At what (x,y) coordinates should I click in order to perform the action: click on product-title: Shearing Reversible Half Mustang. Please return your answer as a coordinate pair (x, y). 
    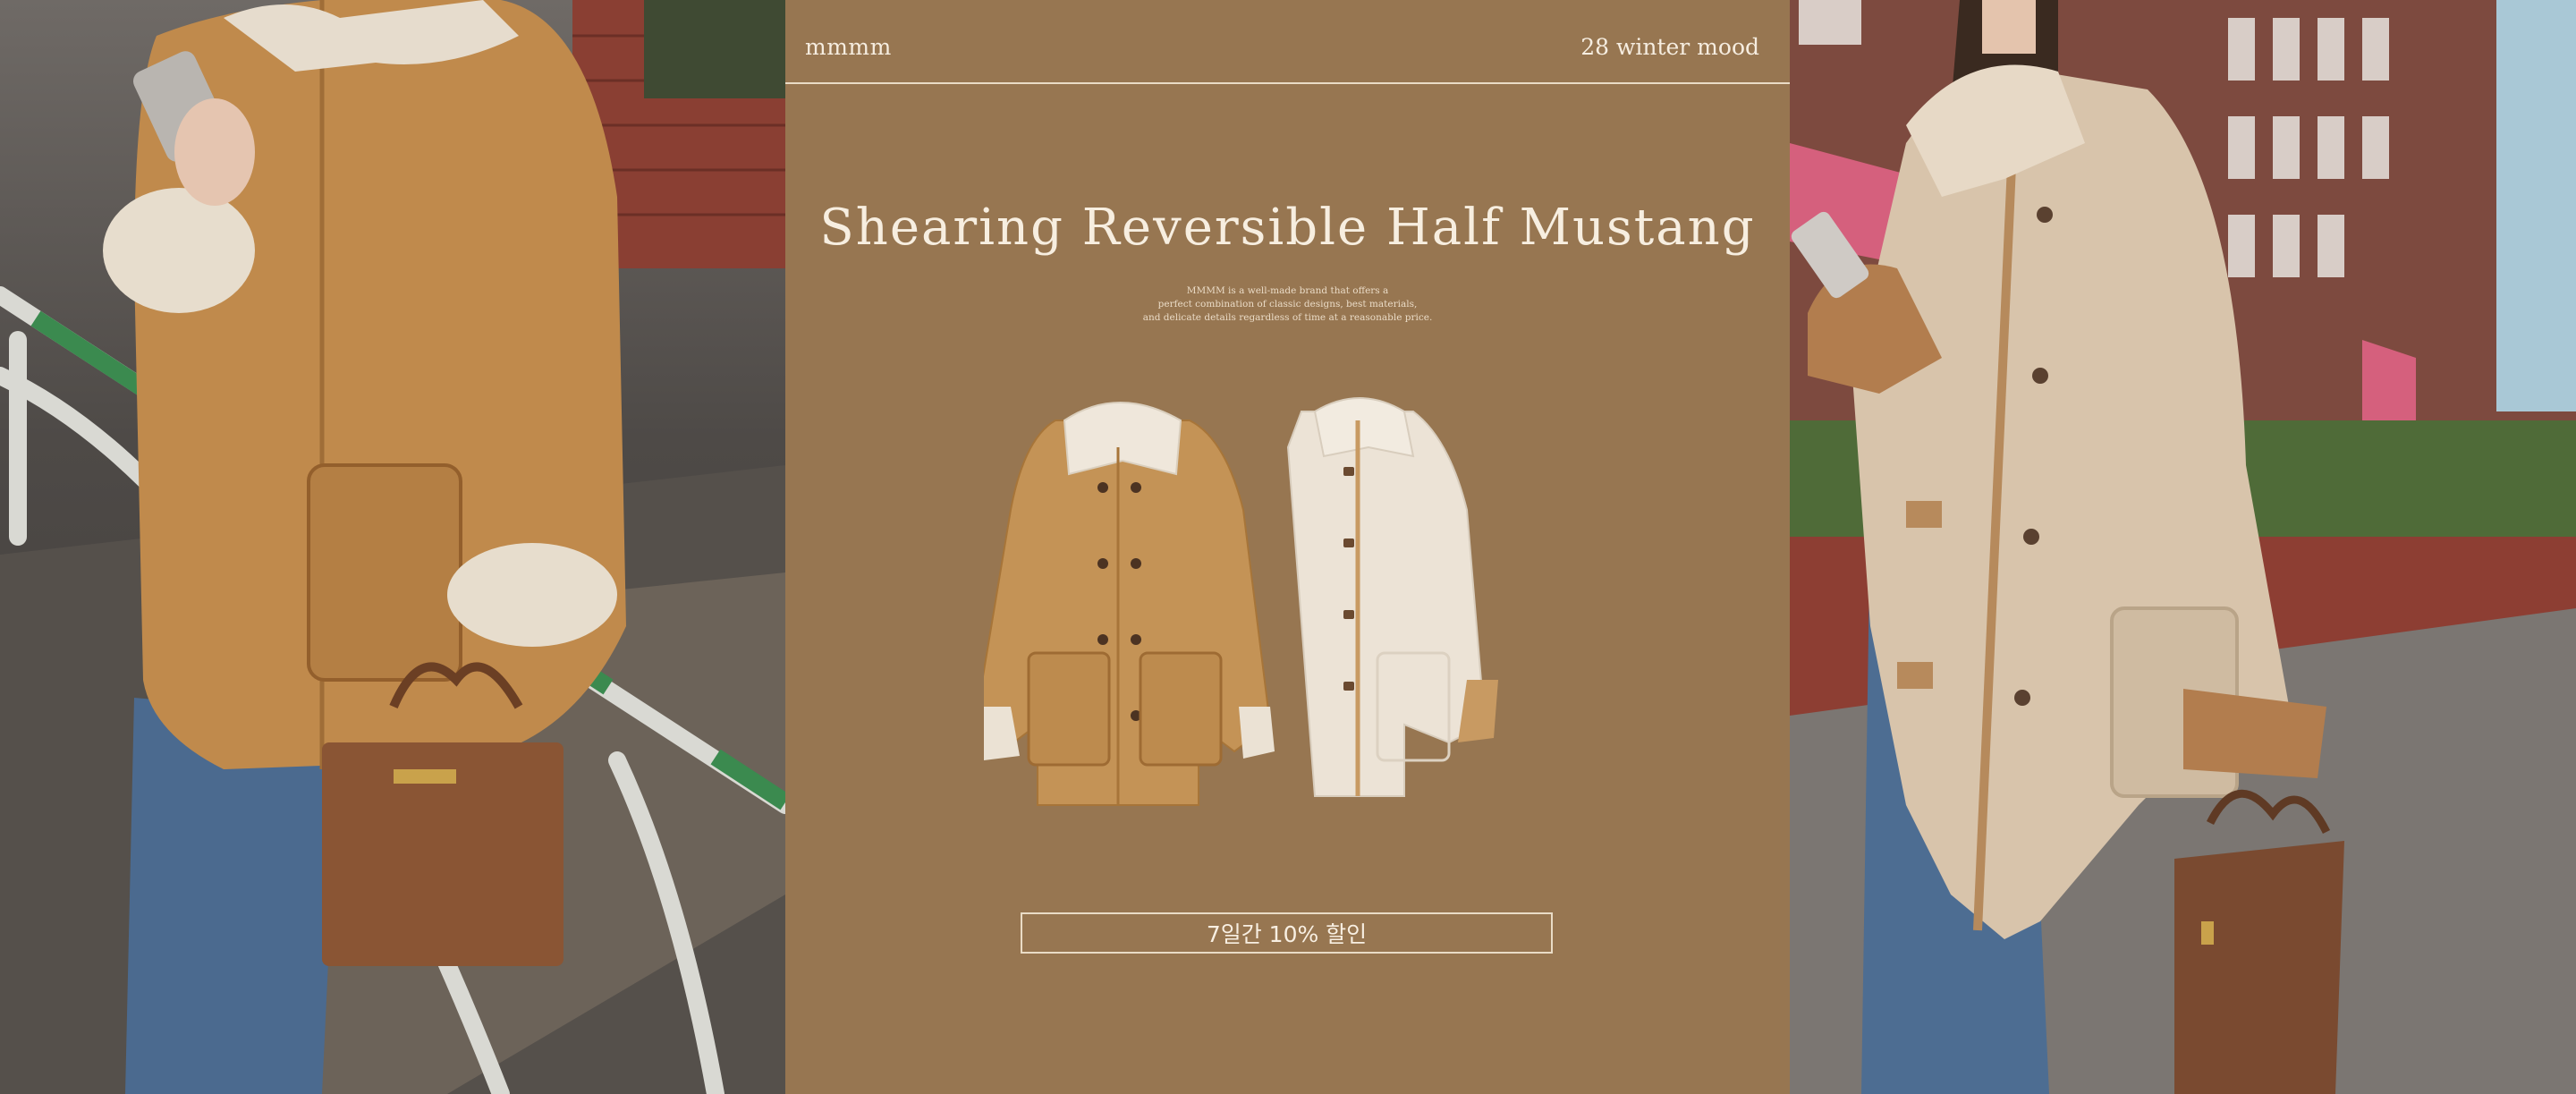
    Looking at the image, I should click on (1287, 228).